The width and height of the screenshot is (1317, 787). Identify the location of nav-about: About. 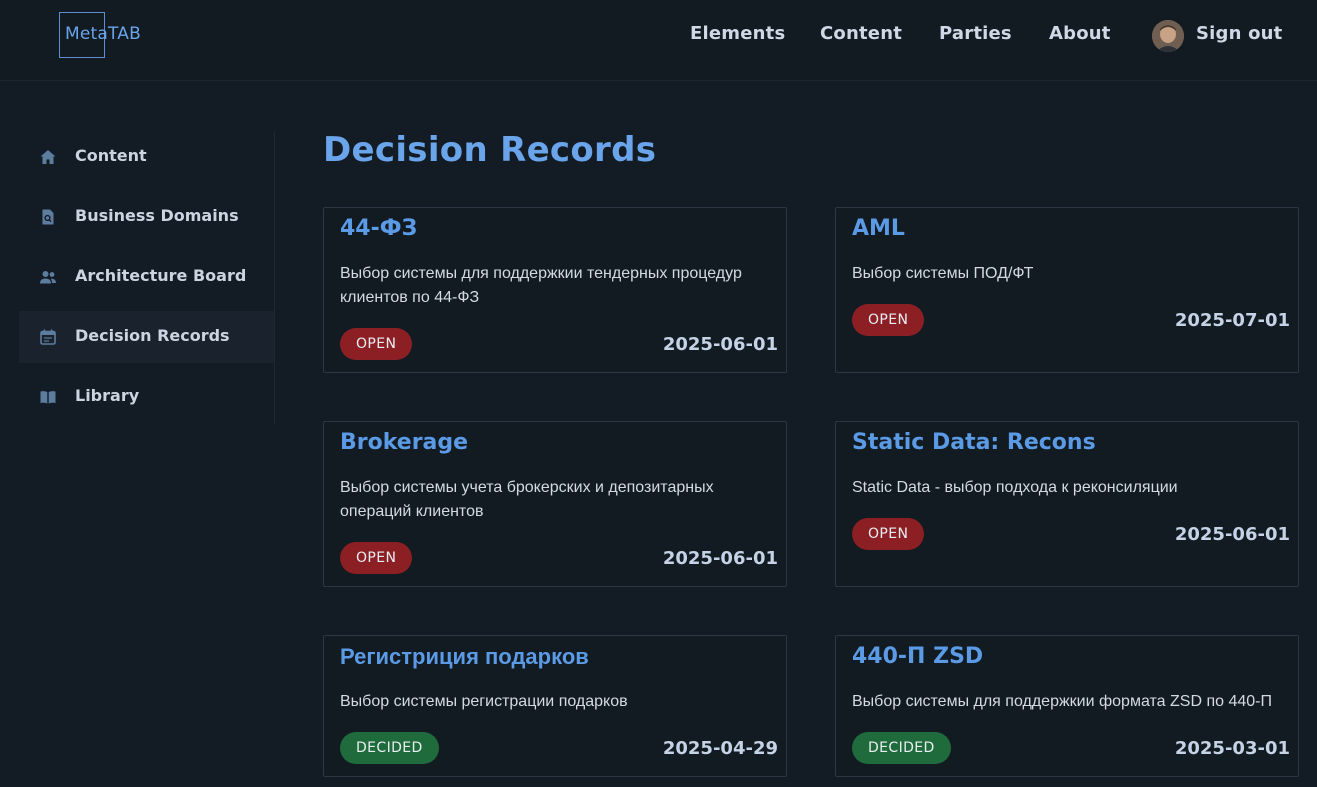
(1080, 33).